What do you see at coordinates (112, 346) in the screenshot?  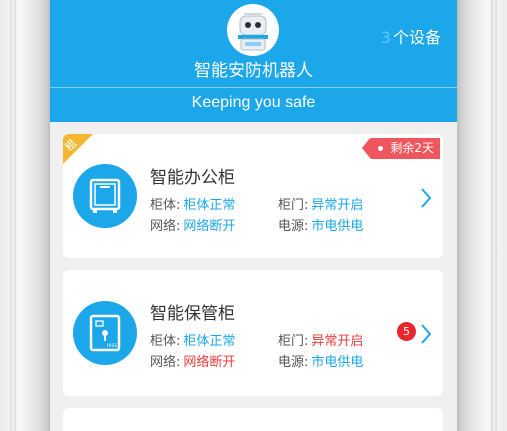 I see `safe-icon-text: HISS` at bounding box center [112, 346].